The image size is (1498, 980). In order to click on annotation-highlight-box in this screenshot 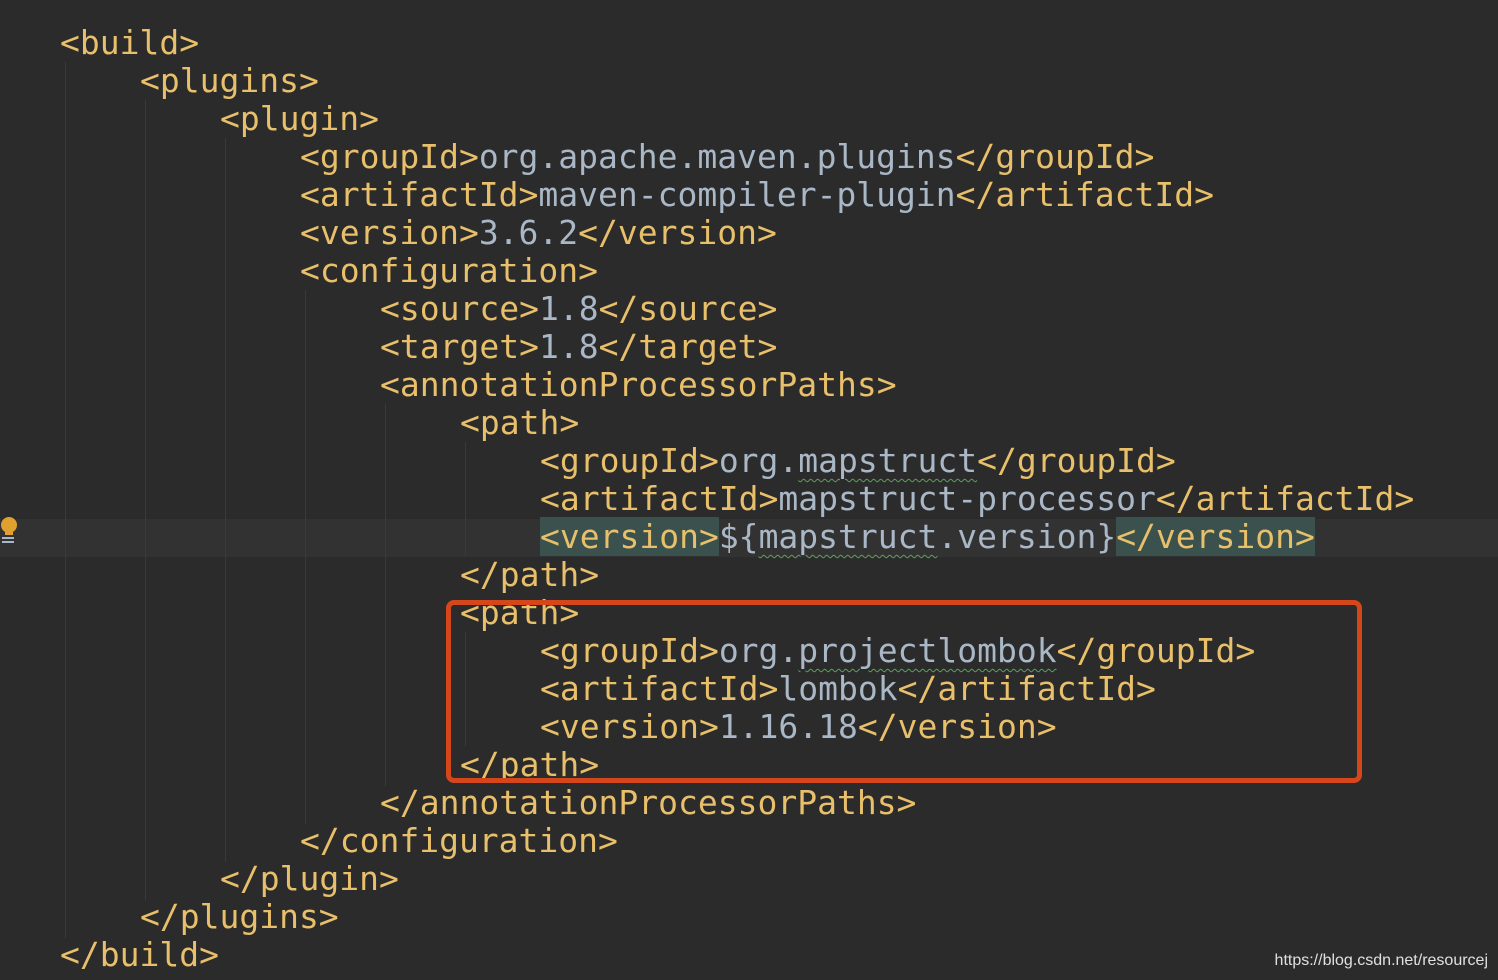, I will do `click(904, 691)`.